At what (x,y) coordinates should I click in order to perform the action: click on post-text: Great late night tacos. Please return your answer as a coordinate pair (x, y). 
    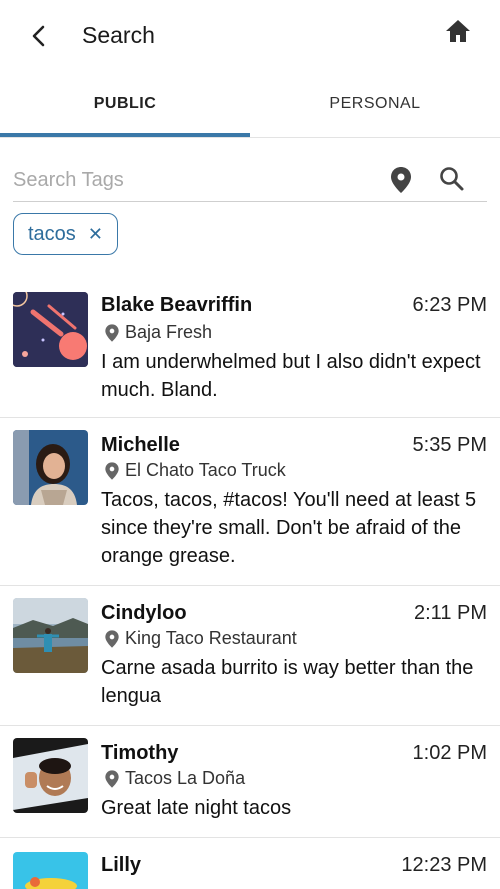
    Looking at the image, I should click on (196, 808).